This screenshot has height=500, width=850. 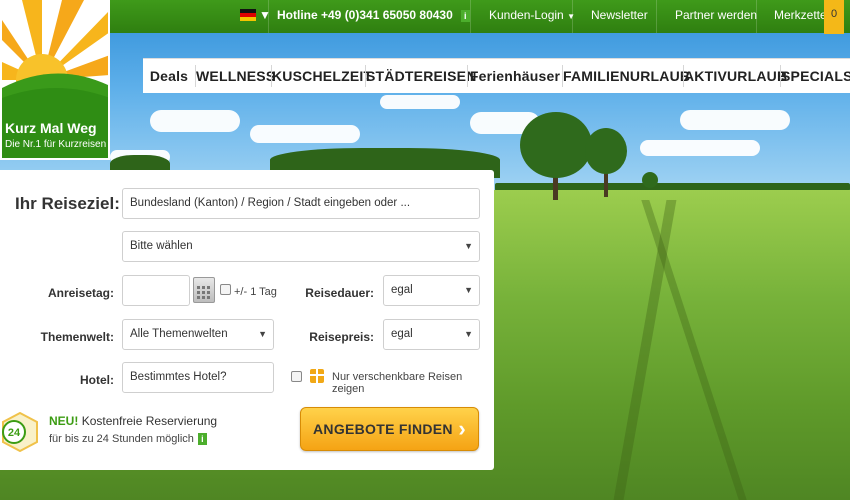 What do you see at coordinates (619, 16) in the screenshot?
I see `newsletter-link: Newsletter` at bounding box center [619, 16].